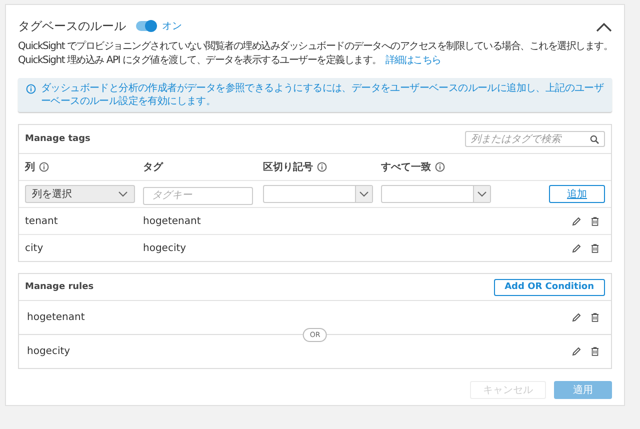 This screenshot has height=429, width=640. Describe the element at coordinates (30, 167) in the screenshot. I see `column-header: 列` at that location.